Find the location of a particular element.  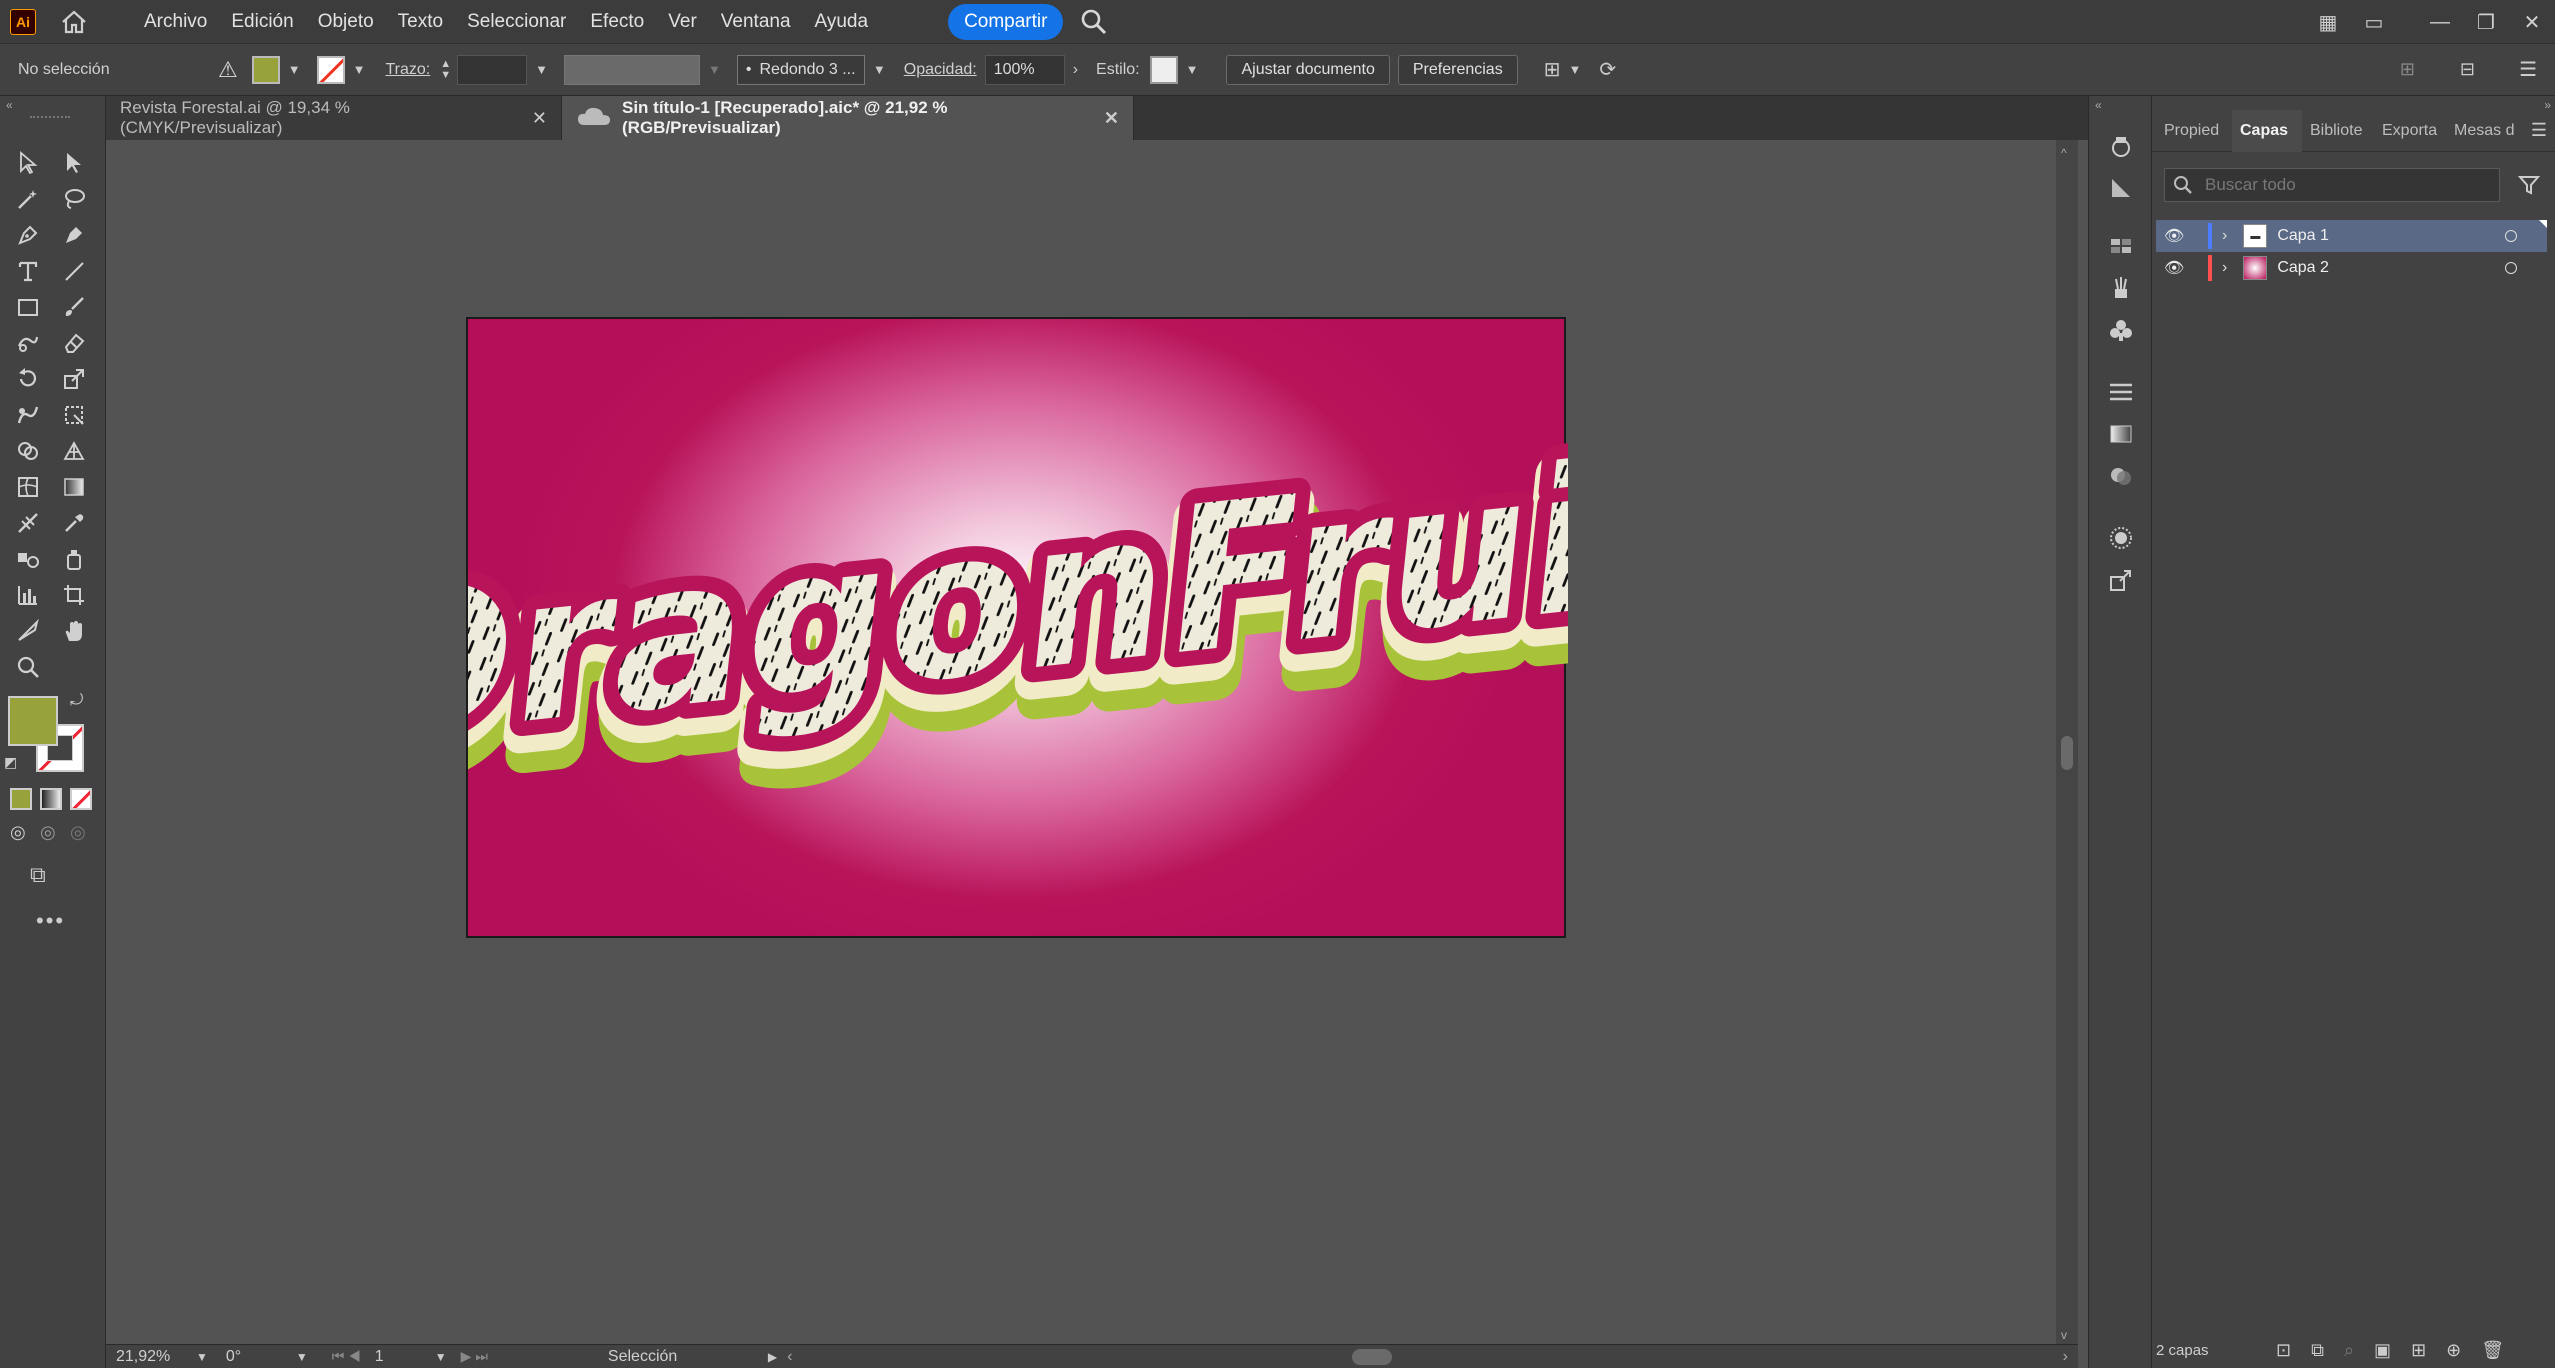

restore-icon: ❐ is located at coordinates (2486, 22).